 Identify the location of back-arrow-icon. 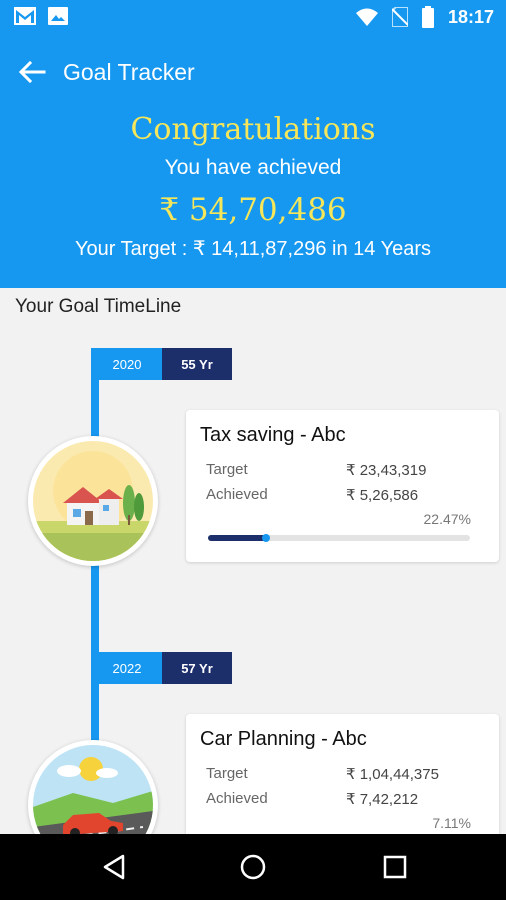
(32, 72).